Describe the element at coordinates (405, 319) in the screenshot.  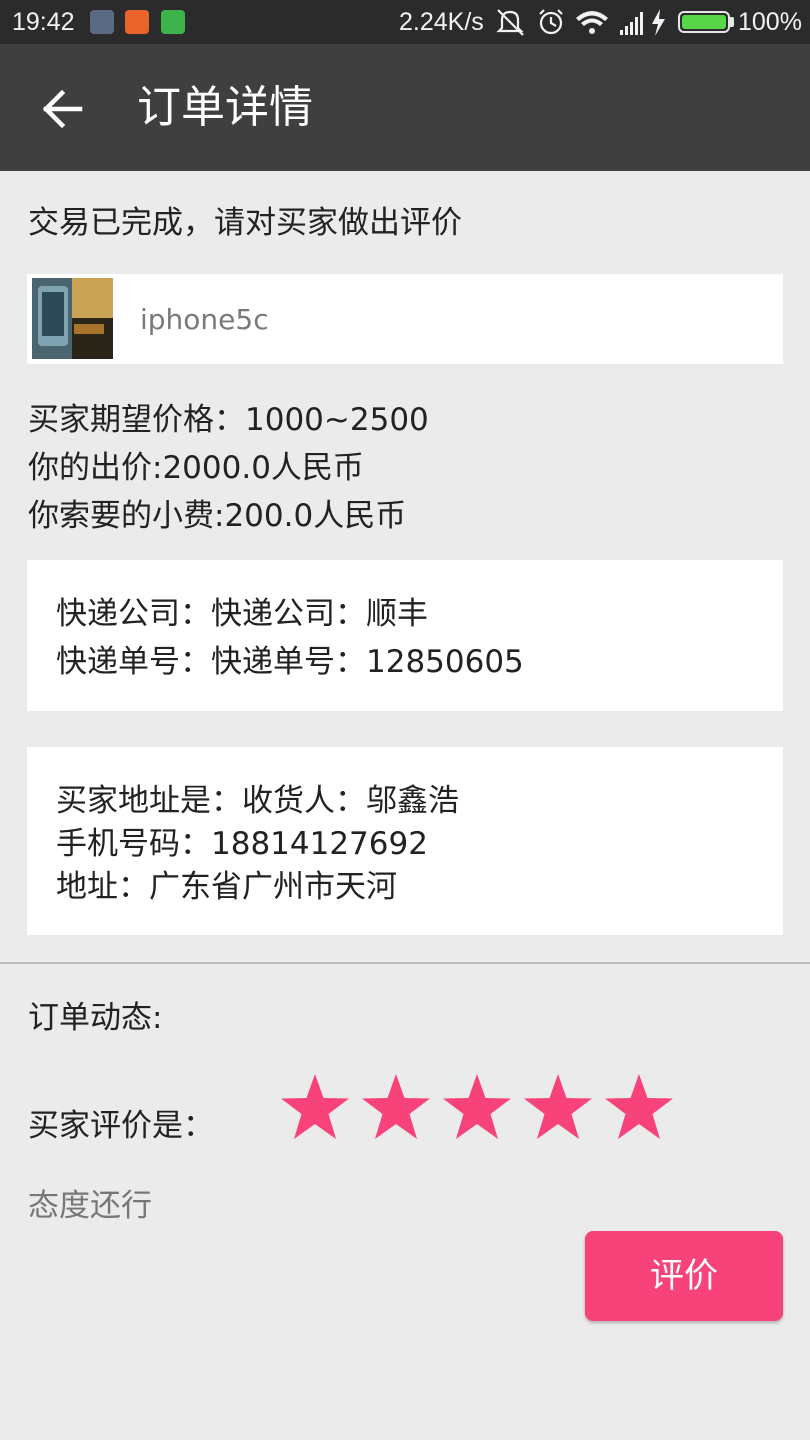
I see `product-card: iphone5c` at that location.